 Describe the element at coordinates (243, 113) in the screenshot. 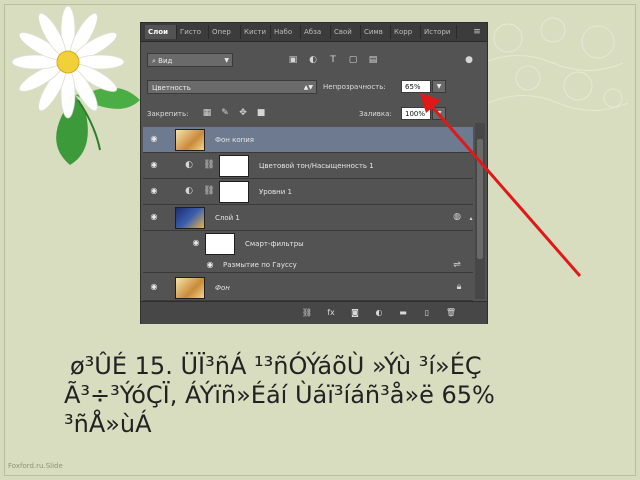

I see `lock-position-icon: ✥` at that location.